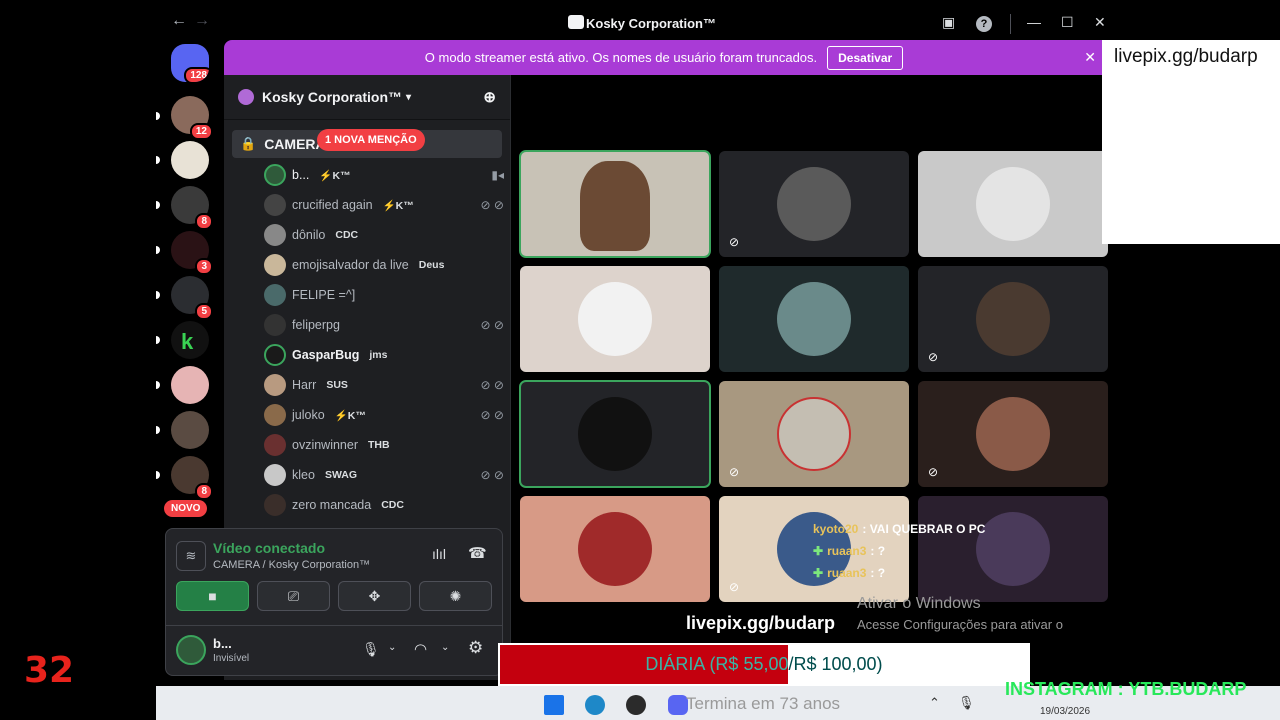 The width and height of the screenshot is (1280, 720). What do you see at coordinates (204, 221) in the screenshot?
I see `server-badge: 8` at bounding box center [204, 221].